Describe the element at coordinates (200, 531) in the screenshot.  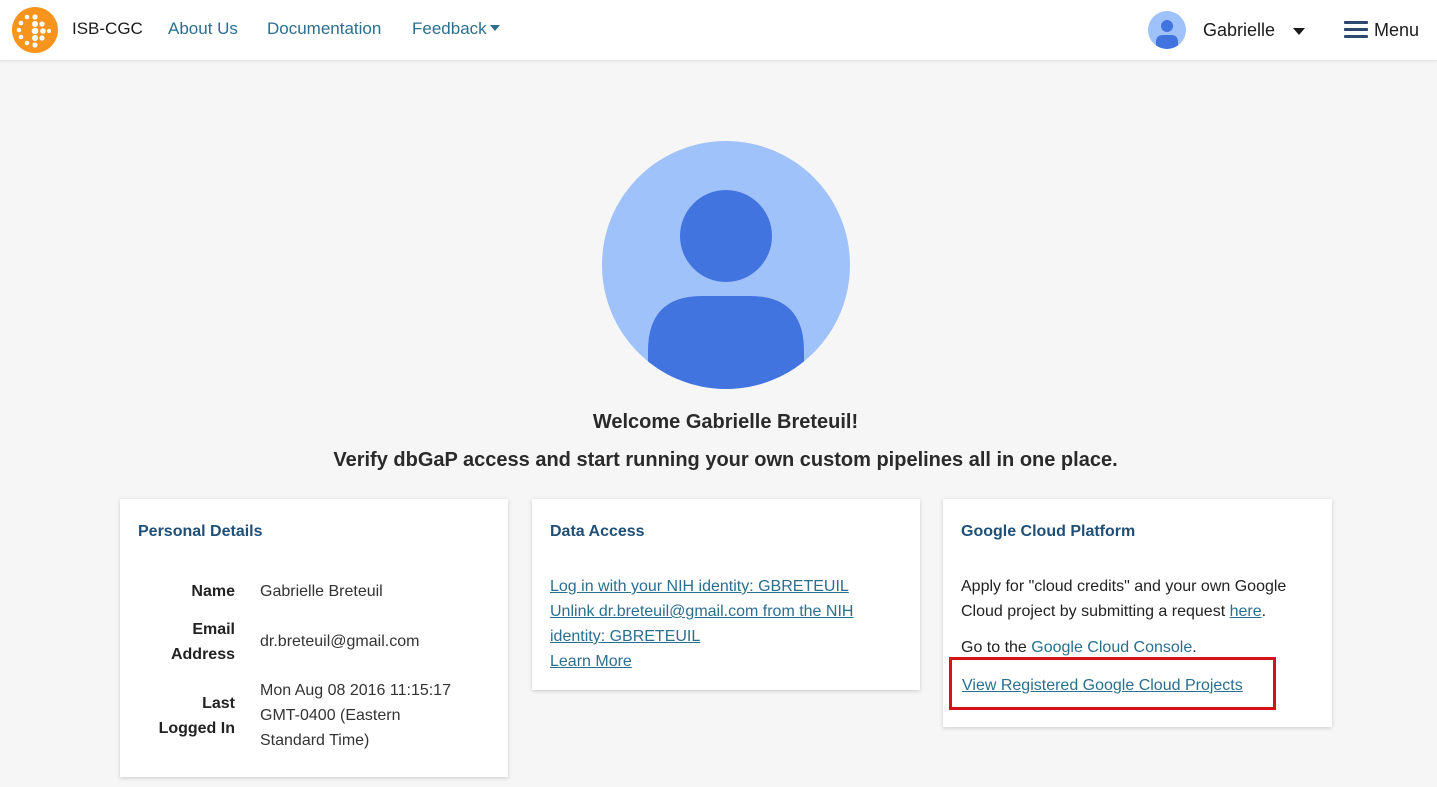
I see `card-title: Personal Details` at that location.